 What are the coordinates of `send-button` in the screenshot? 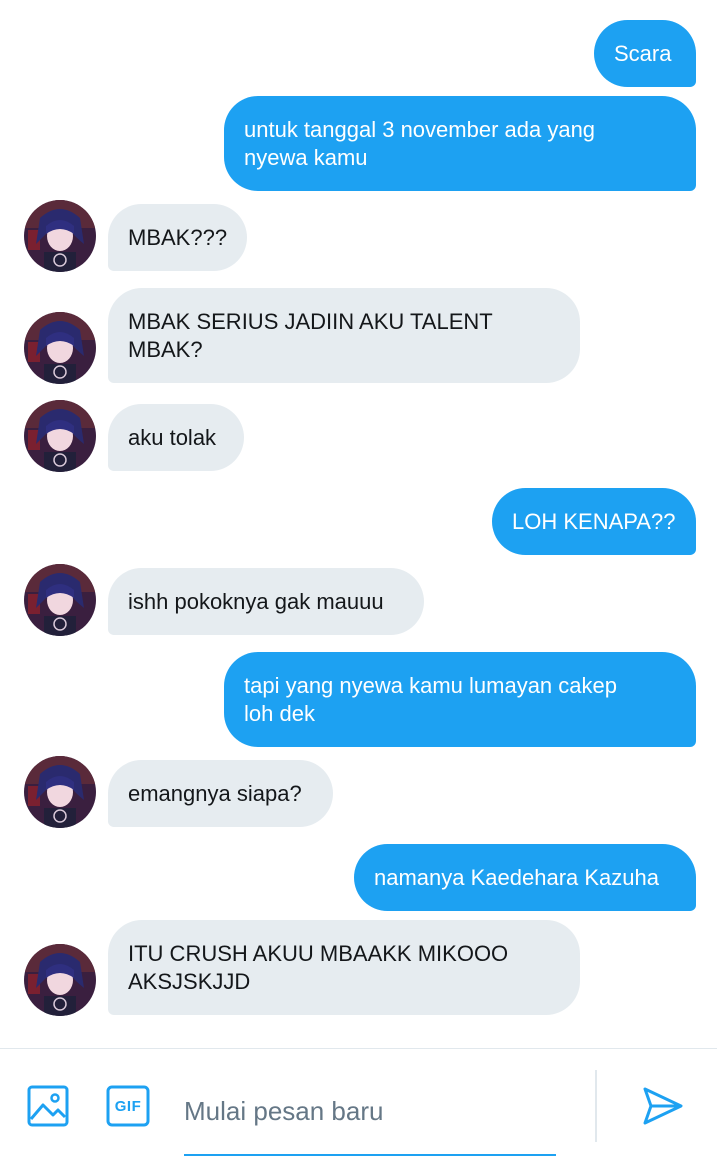 It's located at (663, 1106).